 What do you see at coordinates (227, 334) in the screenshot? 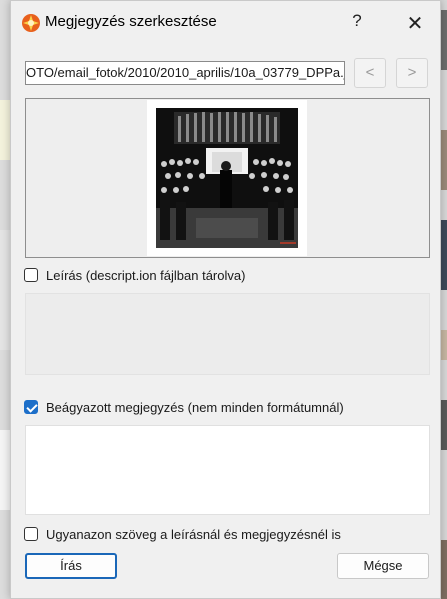
I see `description-textarea` at bounding box center [227, 334].